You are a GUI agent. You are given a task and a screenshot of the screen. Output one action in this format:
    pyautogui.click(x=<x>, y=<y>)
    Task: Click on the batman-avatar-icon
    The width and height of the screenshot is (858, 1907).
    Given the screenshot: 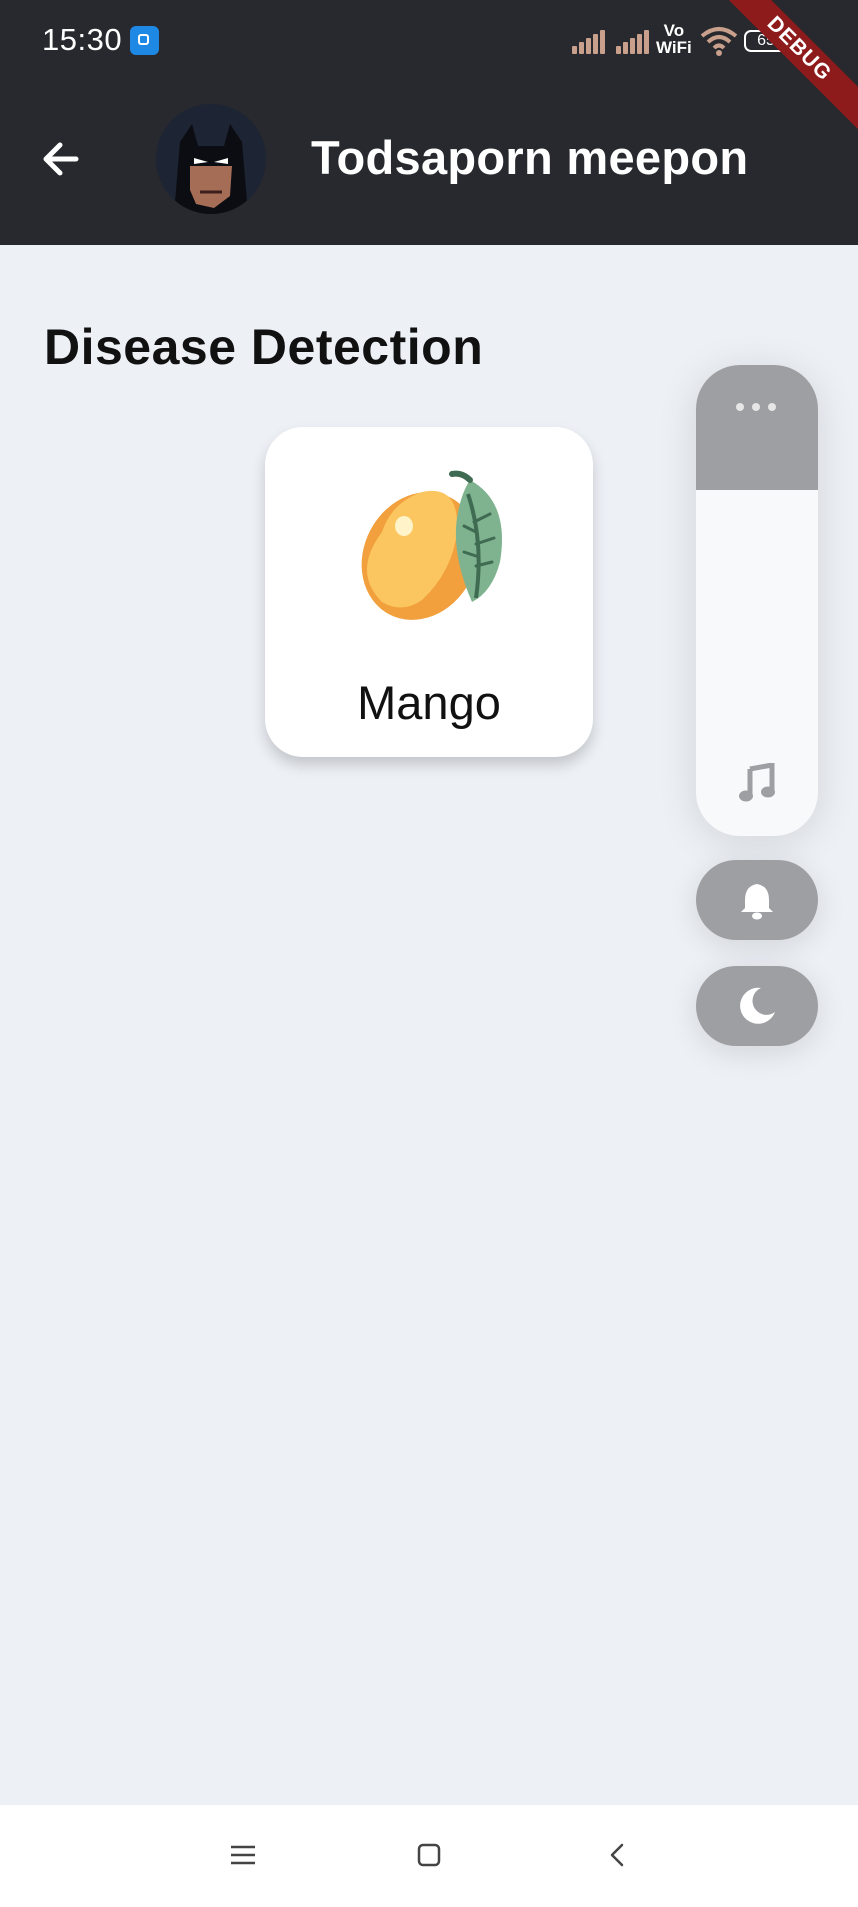 What is the action you would take?
    pyautogui.click(x=211, y=159)
    